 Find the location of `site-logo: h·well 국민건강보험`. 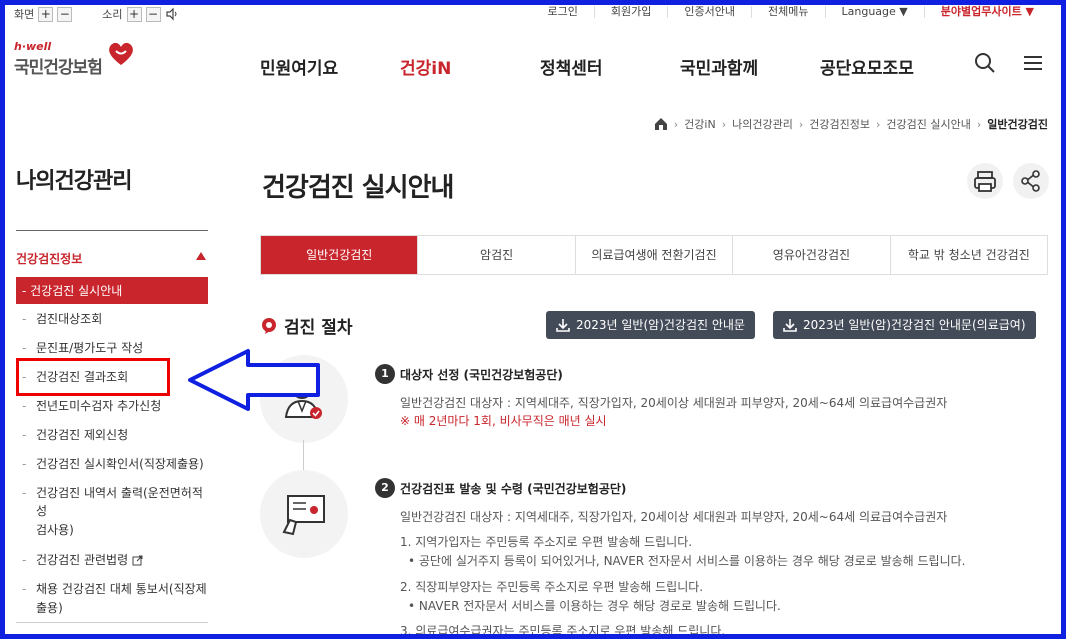

site-logo: h·well 국민건강보험 is located at coordinates (79, 64).